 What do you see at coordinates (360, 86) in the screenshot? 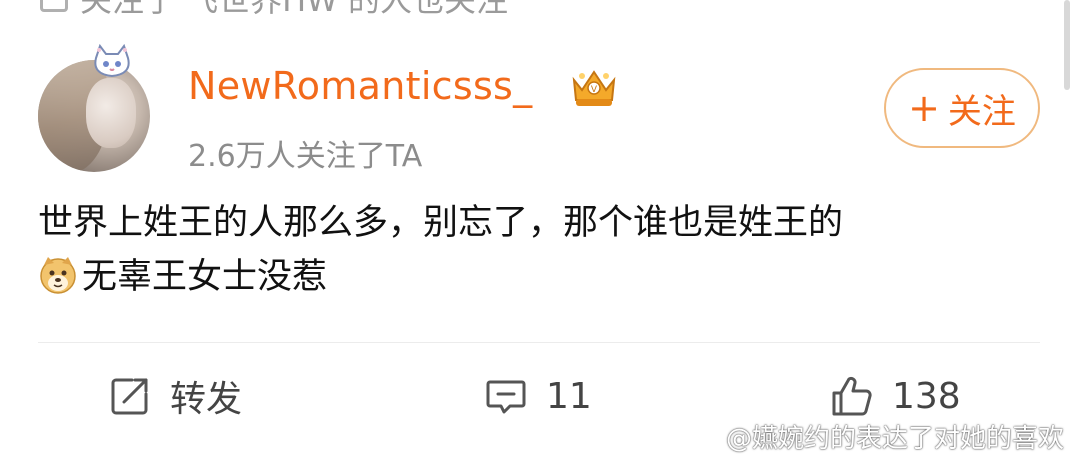
I see `username: NewRomanticsss_` at bounding box center [360, 86].